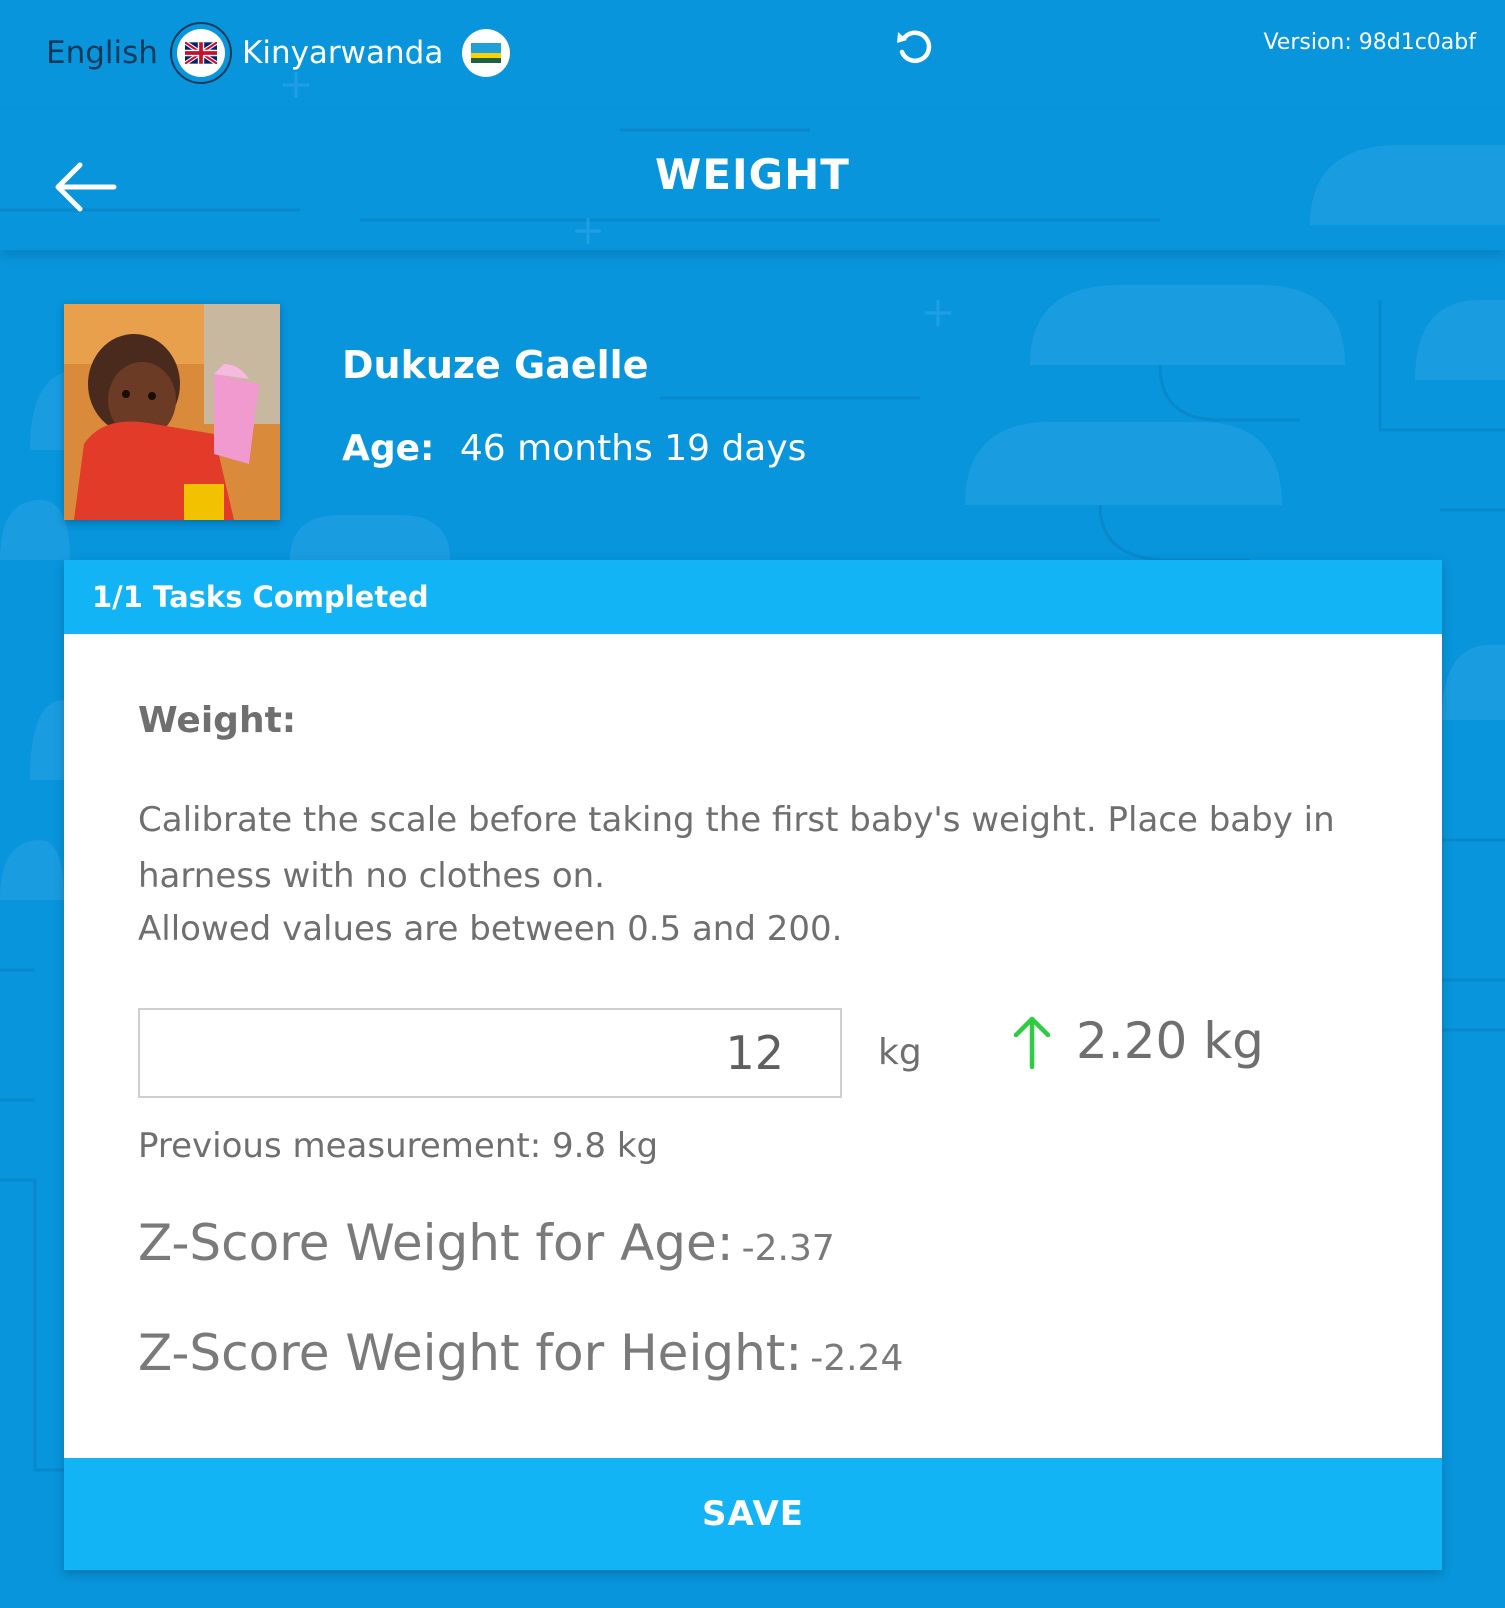 Image resolution: width=1505 pixels, height=1608 pixels. Describe the element at coordinates (217, 720) in the screenshot. I see `weight-field-label: Weight:` at that location.